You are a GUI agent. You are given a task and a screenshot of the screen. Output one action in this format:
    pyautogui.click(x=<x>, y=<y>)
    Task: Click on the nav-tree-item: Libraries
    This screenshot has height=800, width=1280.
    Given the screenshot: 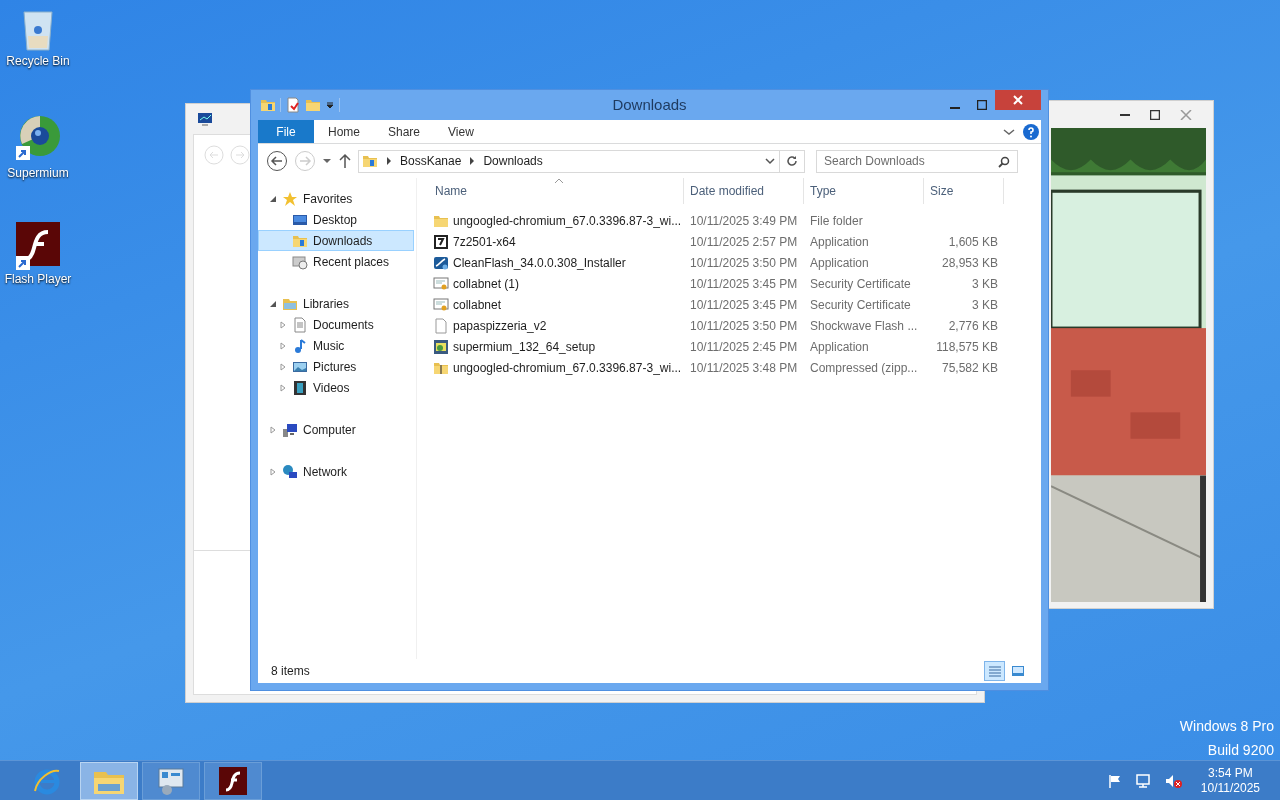 What is the action you would take?
    pyautogui.click(x=336, y=303)
    